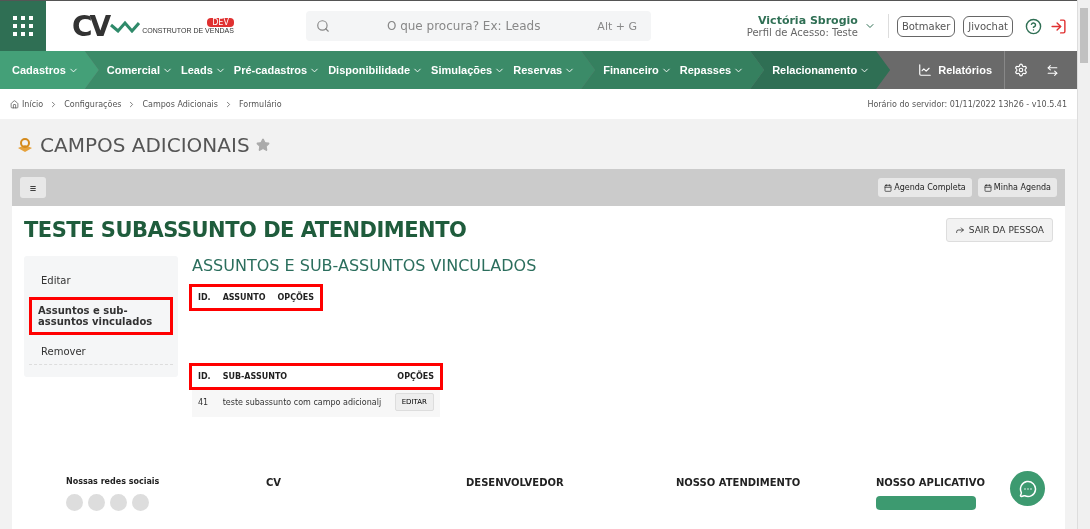  Describe the element at coordinates (220, 22) in the screenshot. I see `logo-badge: DEV` at that location.